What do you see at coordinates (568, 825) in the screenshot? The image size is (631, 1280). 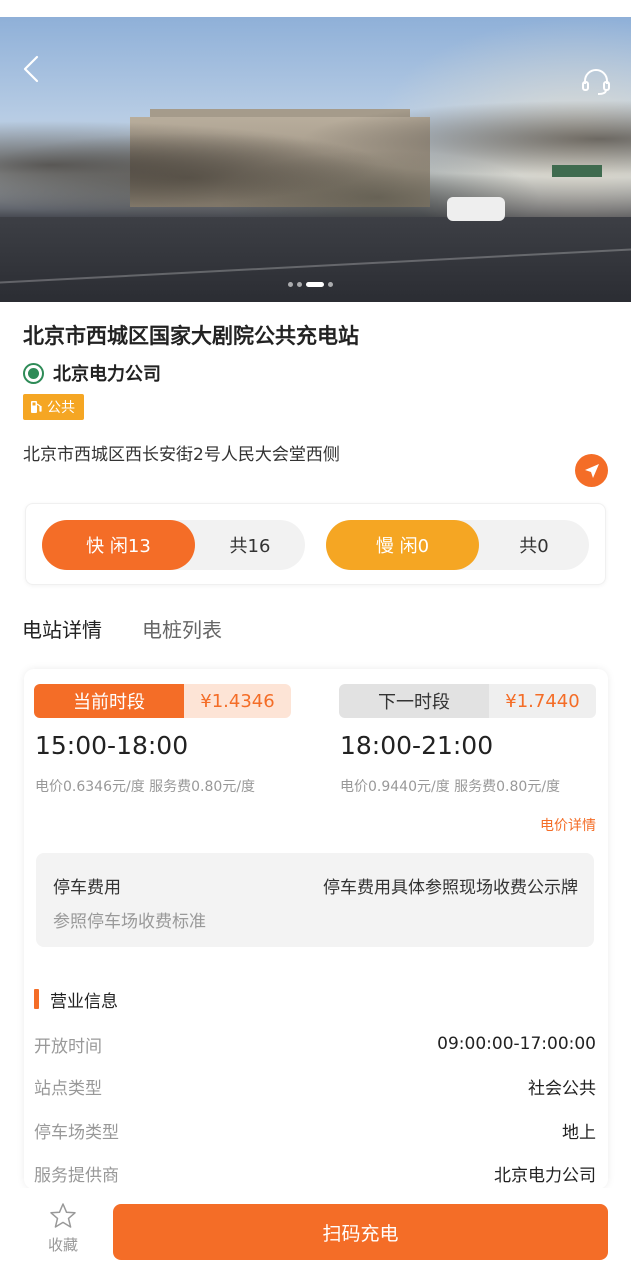 I see `price-details-link: 电价详情` at bounding box center [568, 825].